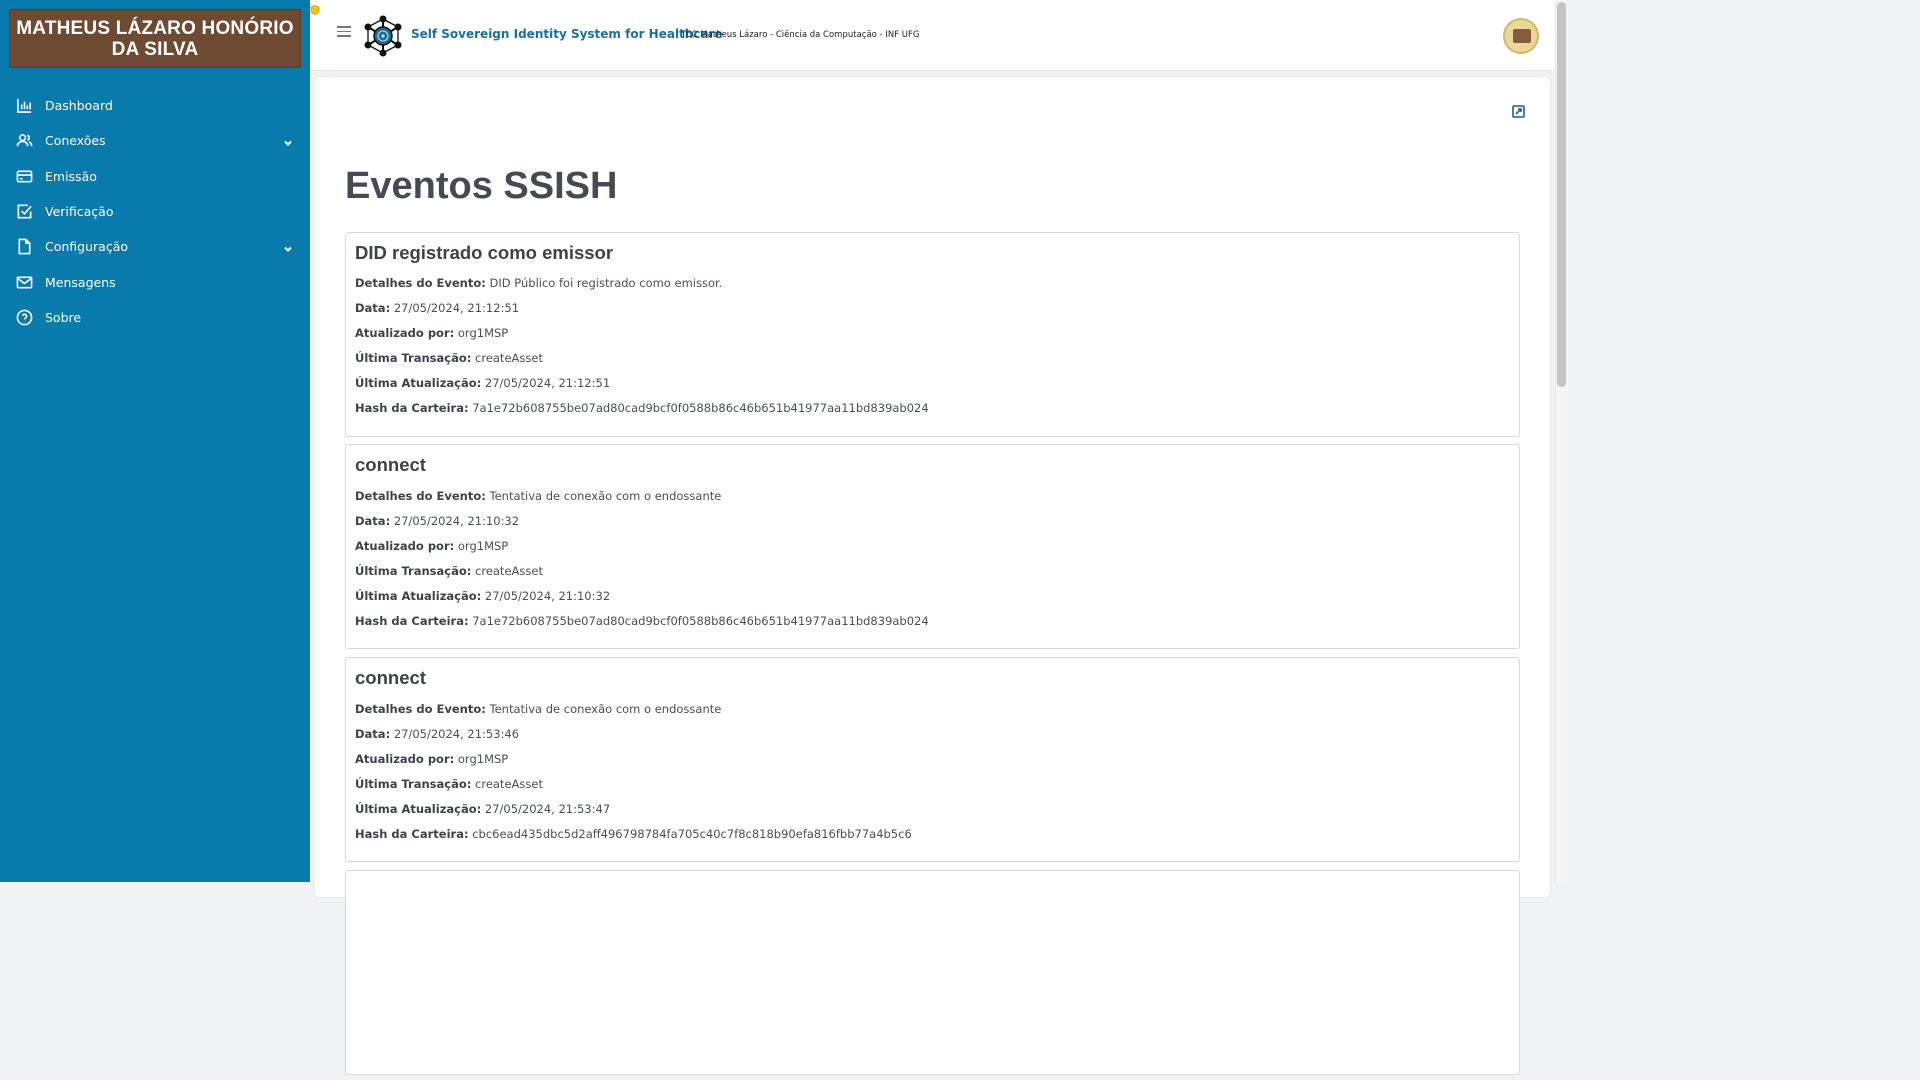 This screenshot has height=1080, width=1920. Describe the element at coordinates (155, 317) in the screenshot. I see `sidebar-item-sobre: Sobre` at that location.